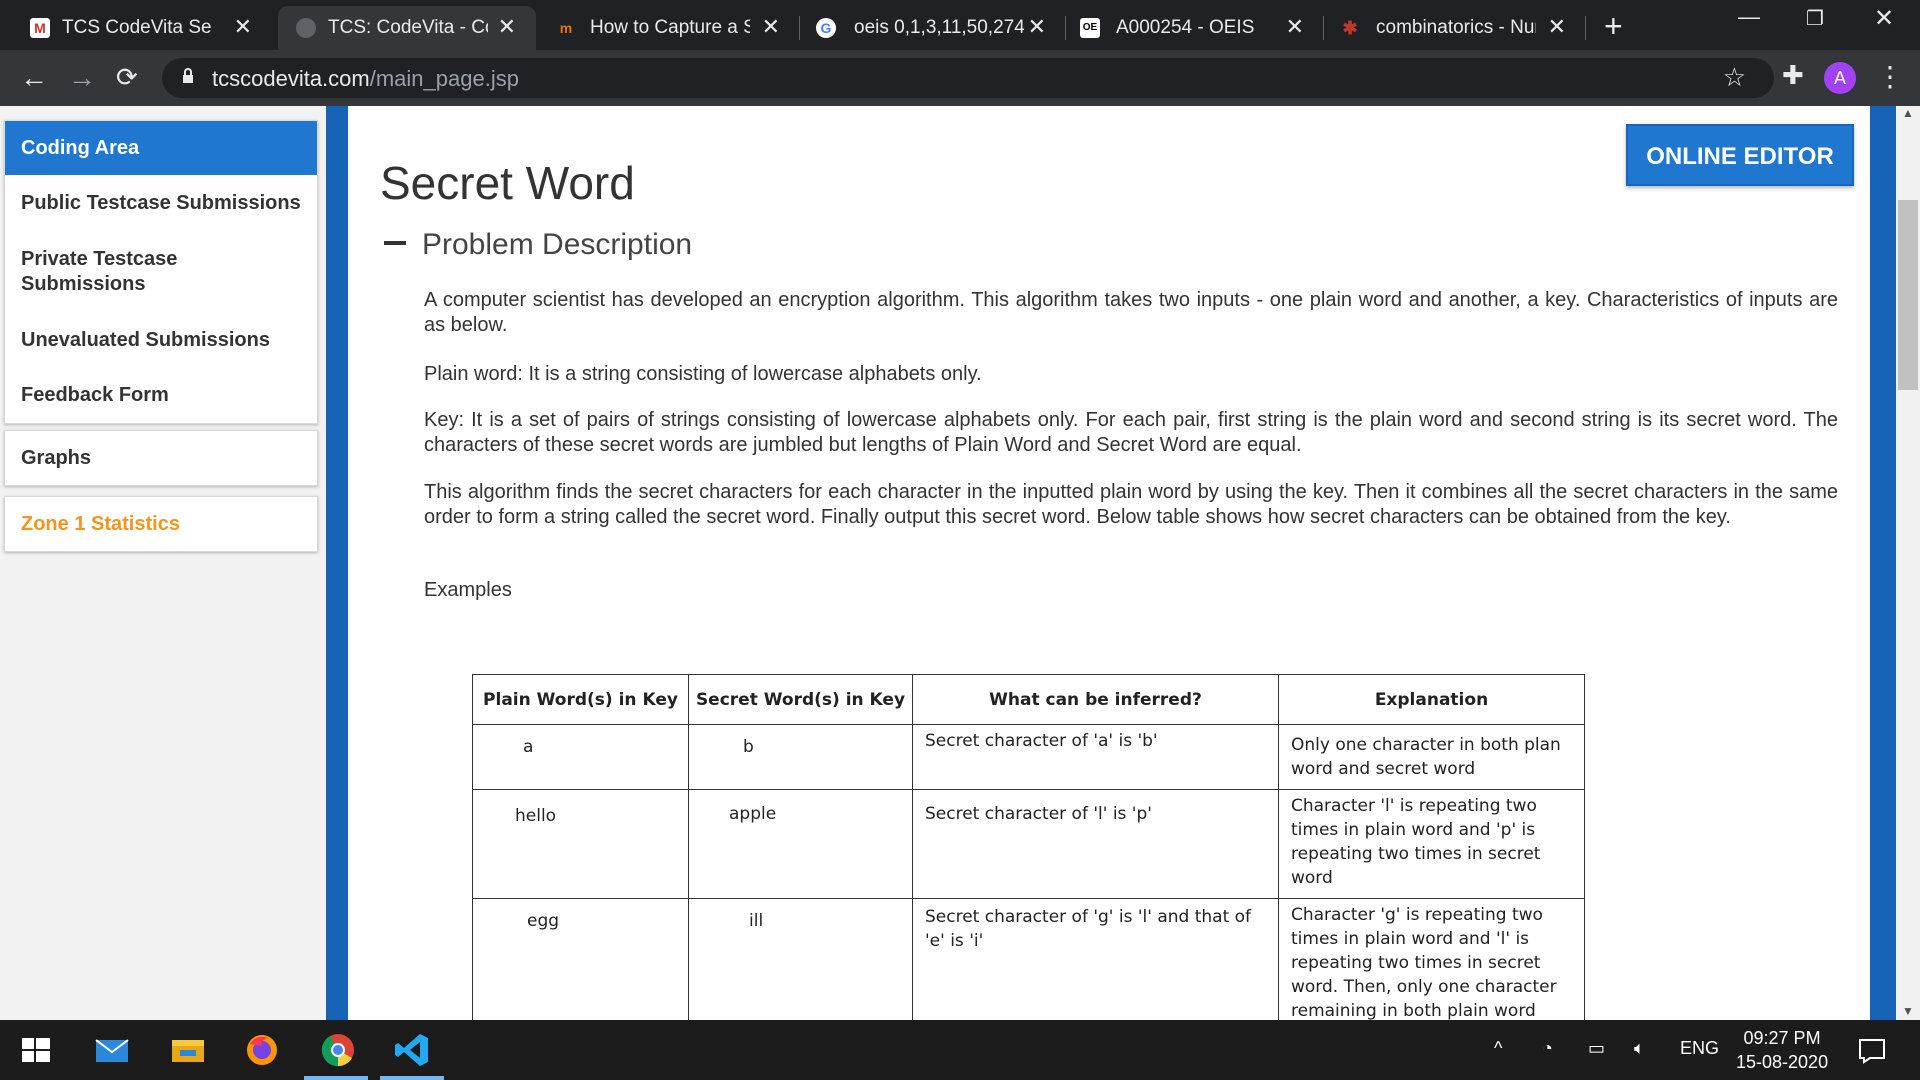 The height and width of the screenshot is (1080, 1920). Describe the element at coordinates (444, 78) in the screenshot. I see `url-path: /main_page.jsp` at that location.